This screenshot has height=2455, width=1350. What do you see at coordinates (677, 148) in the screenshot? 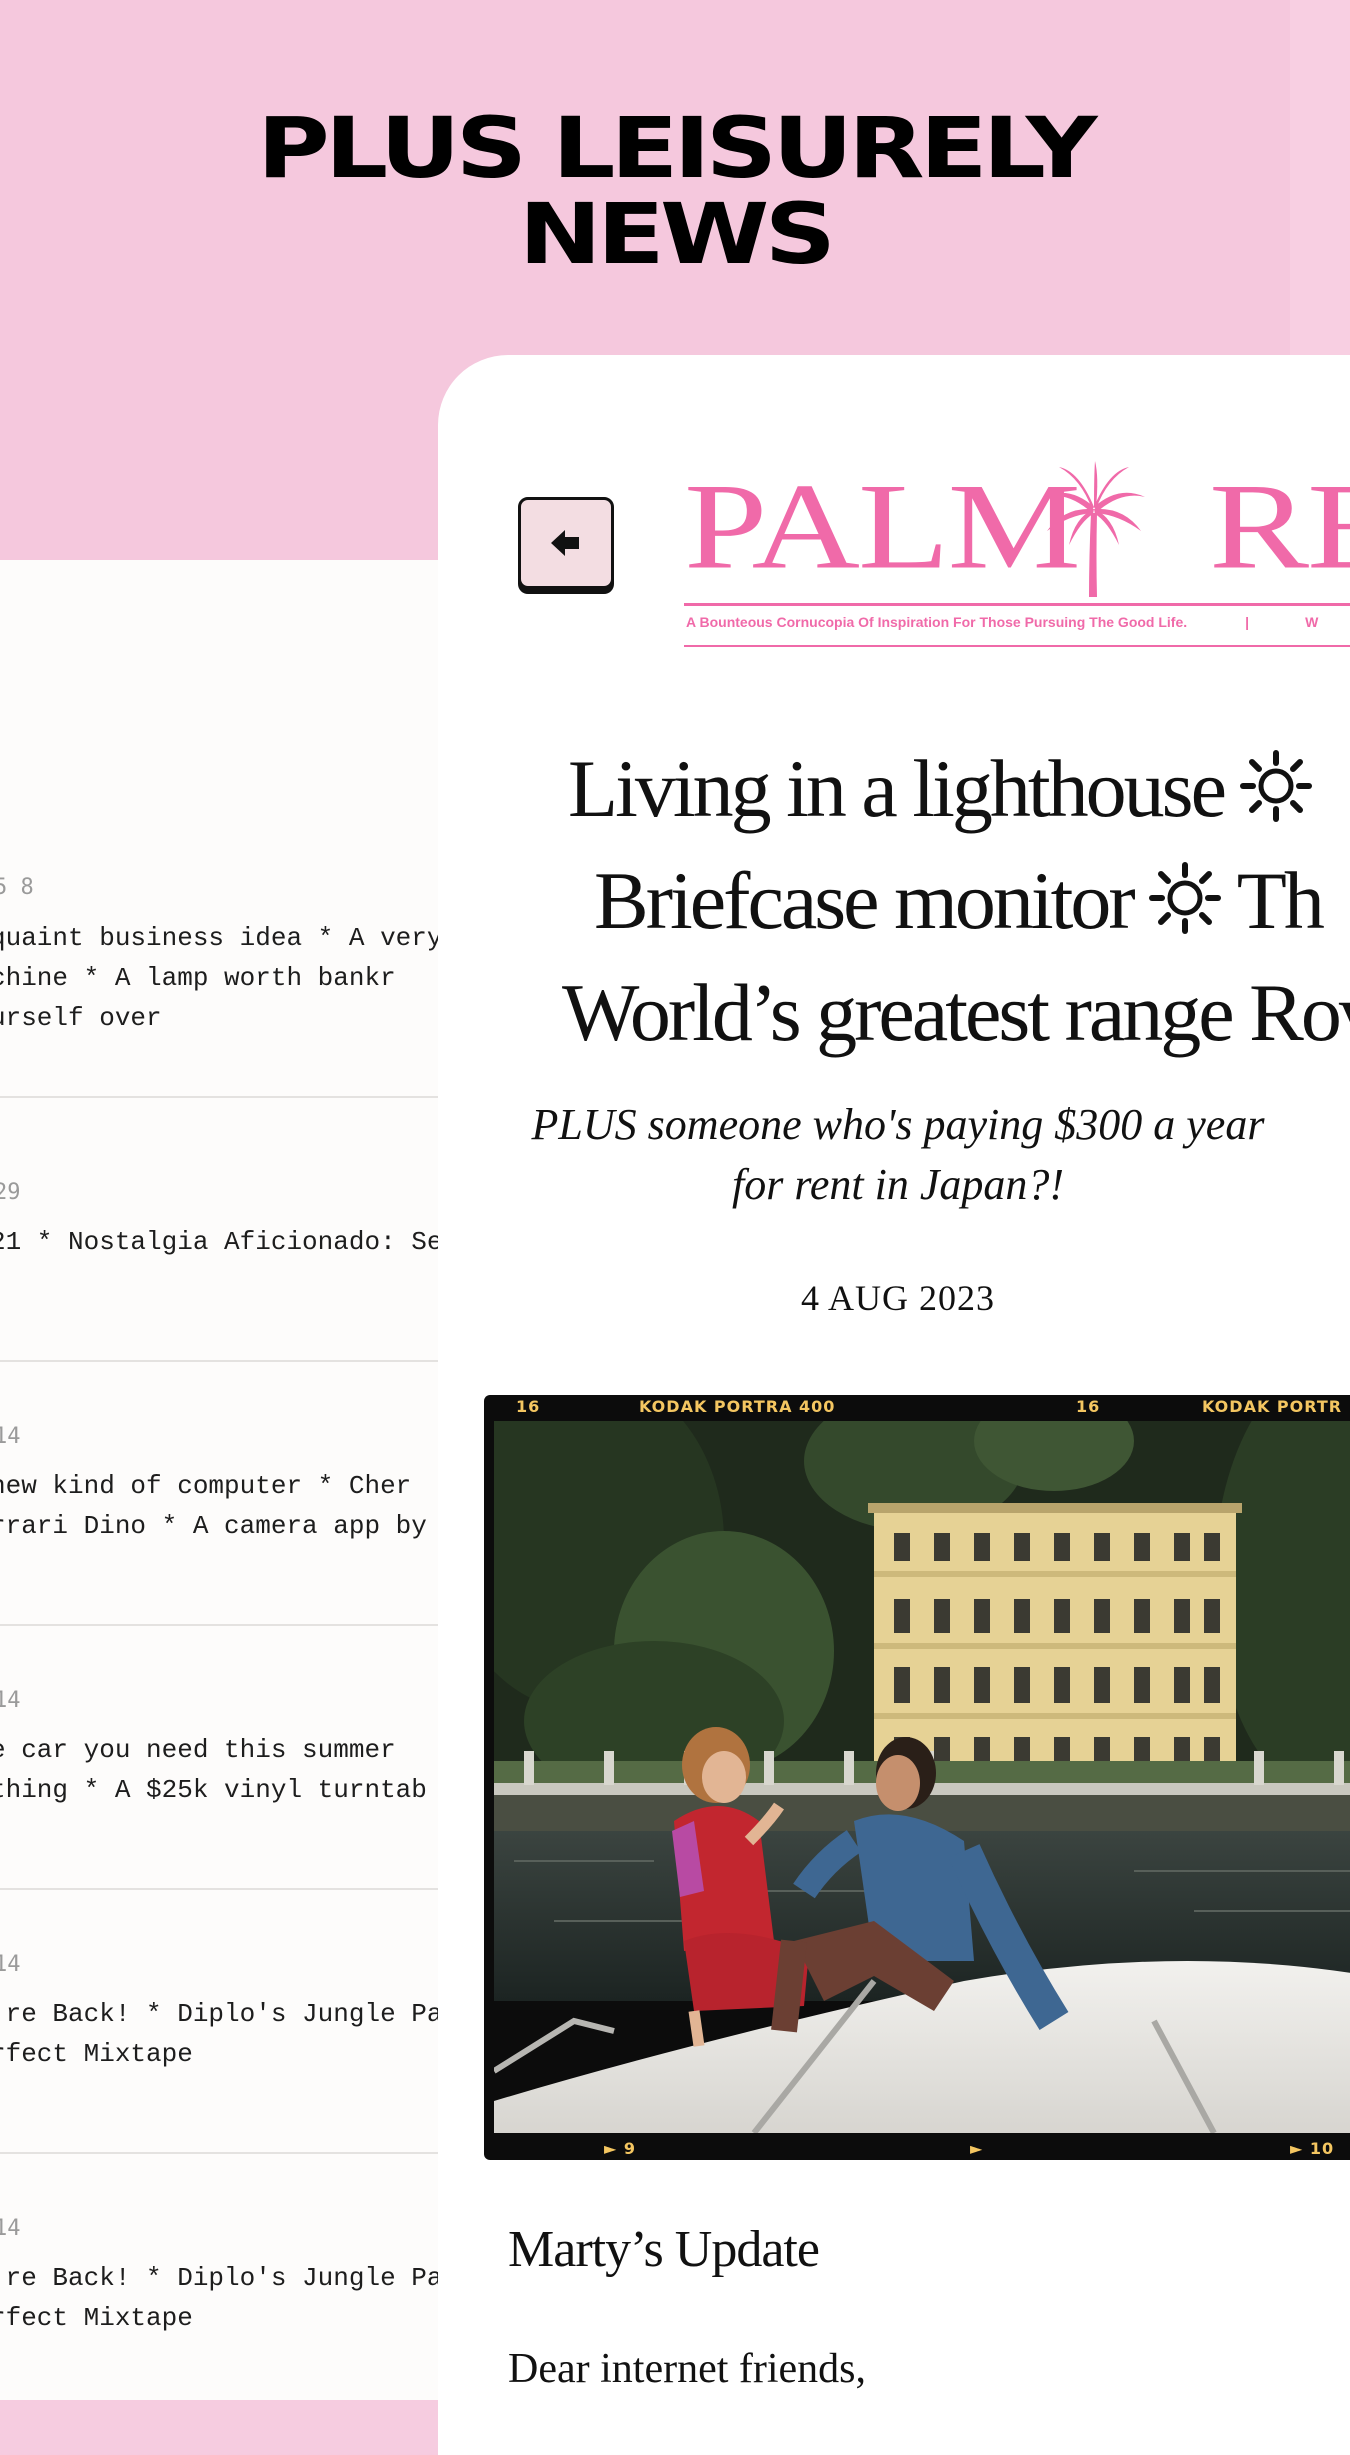
I see `promo-title-line-1: PLUS LEISURELY` at bounding box center [677, 148].